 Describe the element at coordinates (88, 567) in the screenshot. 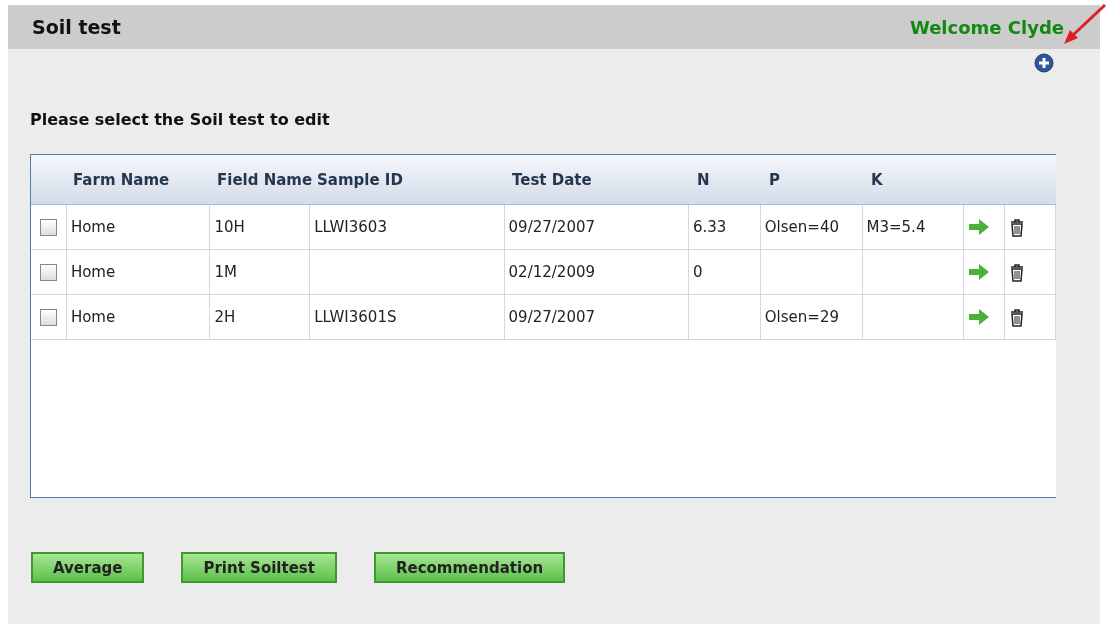

I see `action-button: Average` at that location.